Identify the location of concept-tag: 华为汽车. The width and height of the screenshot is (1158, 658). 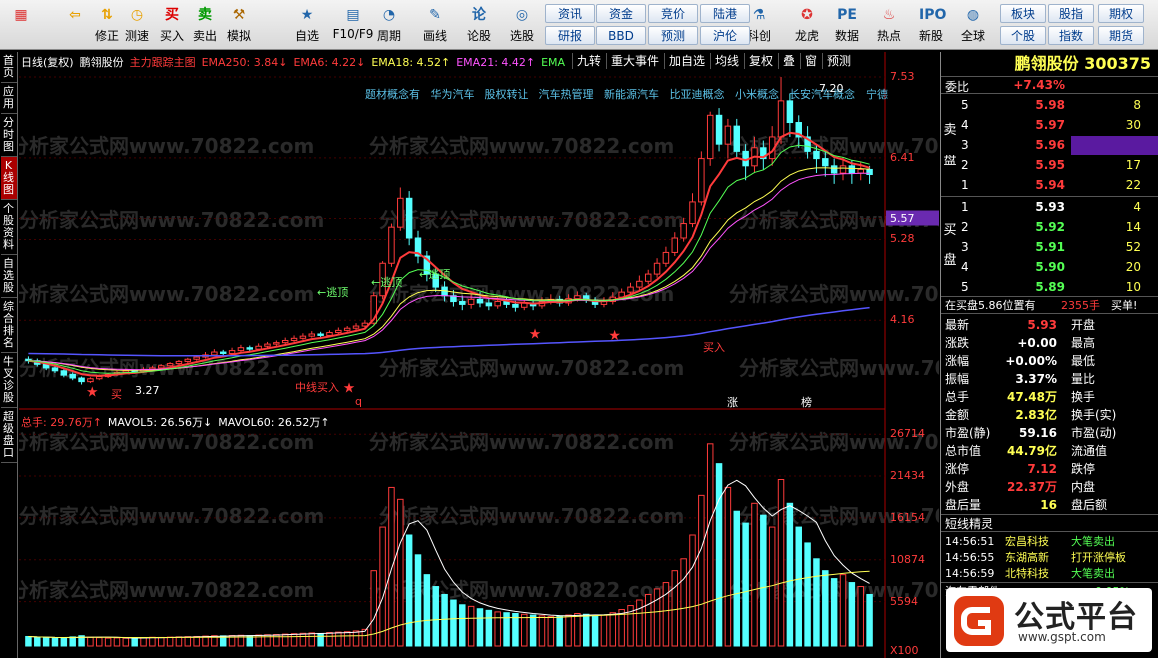
(453, 94).